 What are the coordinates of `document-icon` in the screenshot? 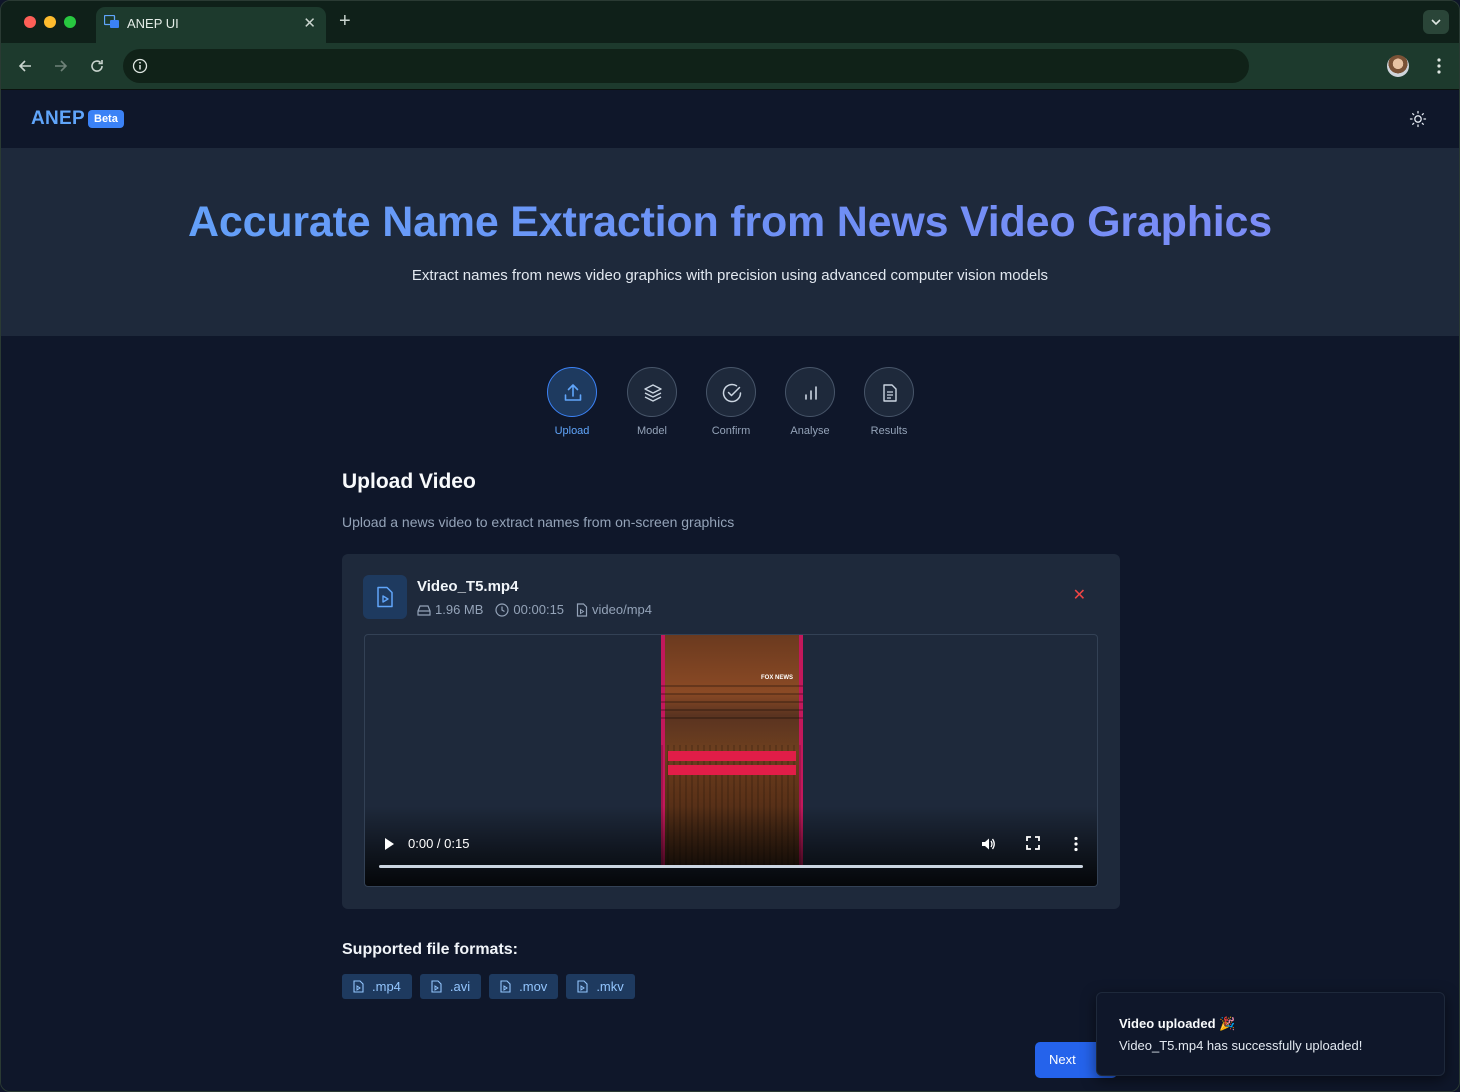 It's located at (890, 393).